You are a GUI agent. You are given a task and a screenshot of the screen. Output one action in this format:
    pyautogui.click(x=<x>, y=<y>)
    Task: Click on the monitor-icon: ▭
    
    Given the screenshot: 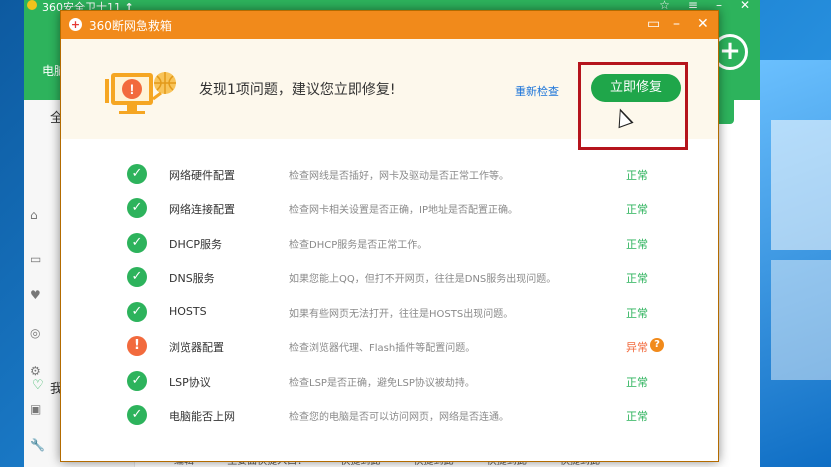 What is the action you would take?
    pyautogui.click(x=35, y=259)
    